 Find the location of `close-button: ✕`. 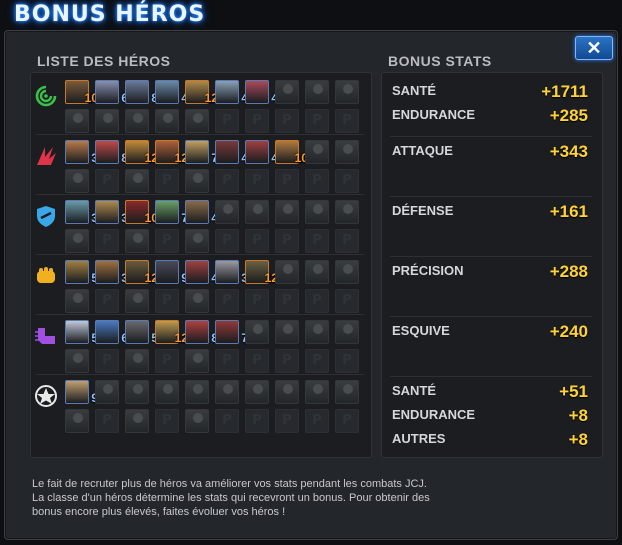

close-button: ✕ is located at coordinates (594, 48).